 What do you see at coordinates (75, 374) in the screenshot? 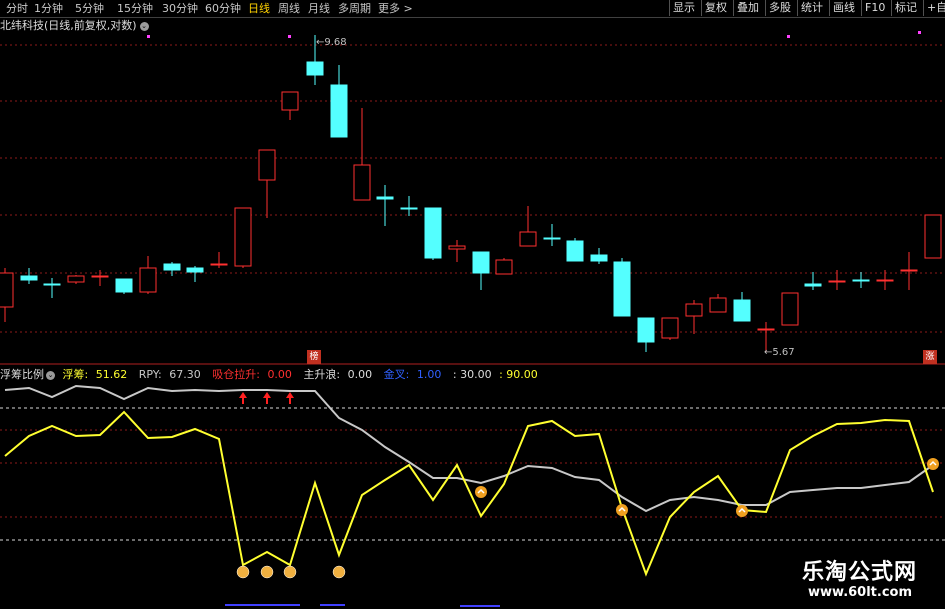
I see `fuchou-label: 浮筹:` at bounding box center [75, 374].